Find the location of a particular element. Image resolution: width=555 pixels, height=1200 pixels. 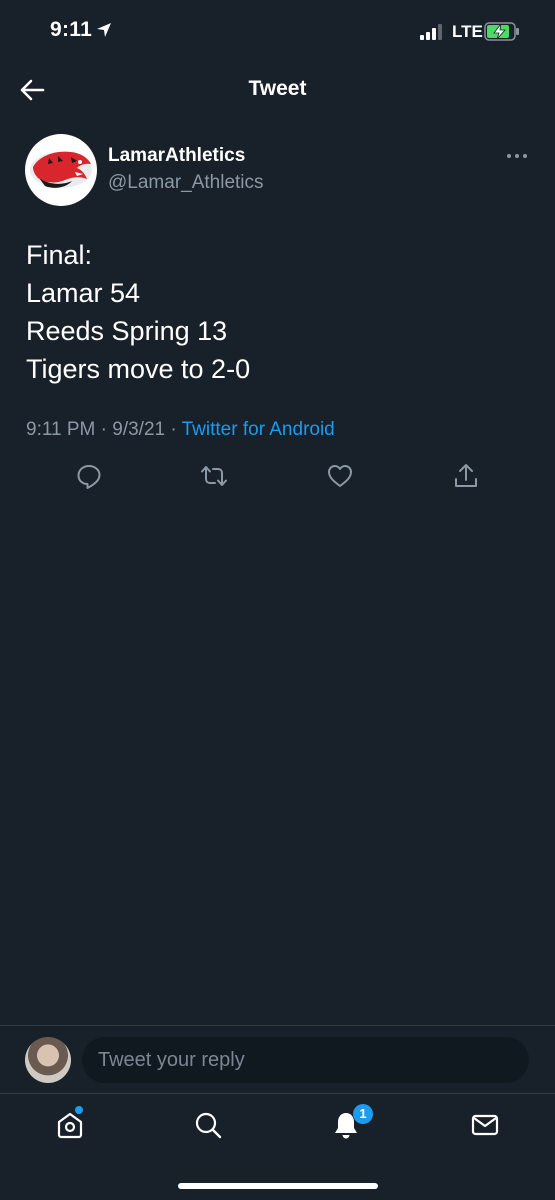

tweet-time: 9:11 PM is located at coordinates (61, 429).